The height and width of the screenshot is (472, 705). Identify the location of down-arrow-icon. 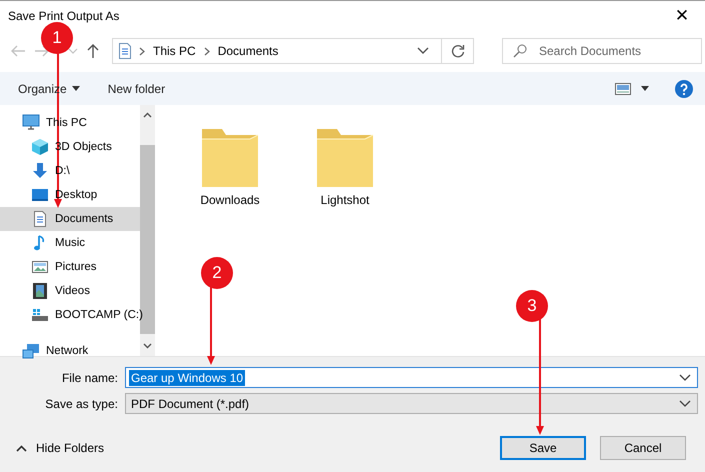
(40, 171).